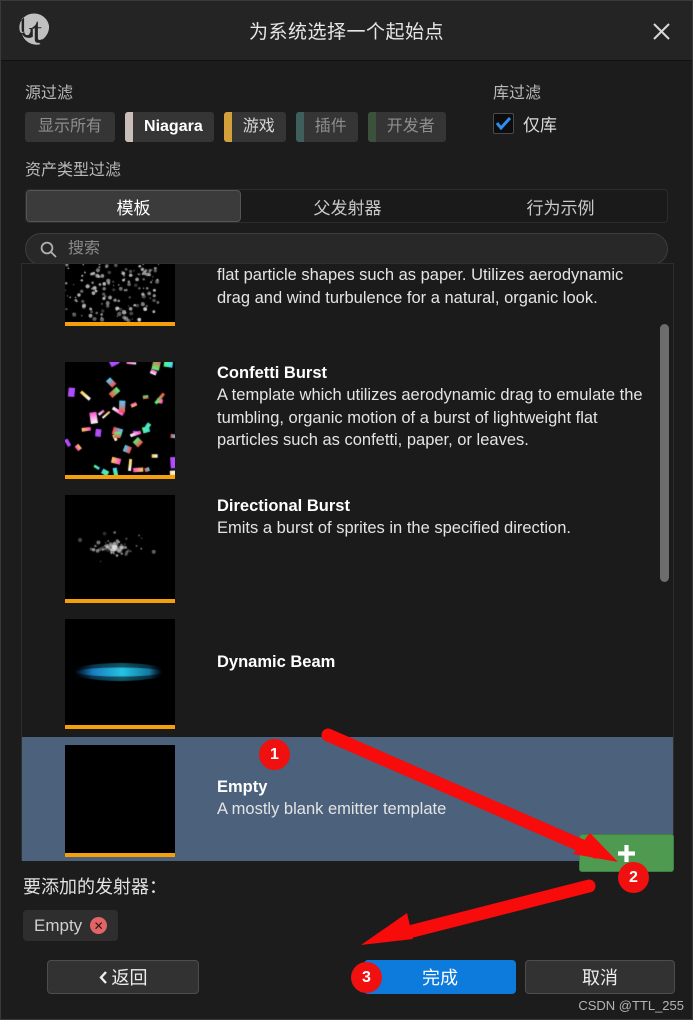 Image resolution: width=693 pixels, height=1020 pixels. I want to click on unreal-engine-logo-icon, so click(32, 31).